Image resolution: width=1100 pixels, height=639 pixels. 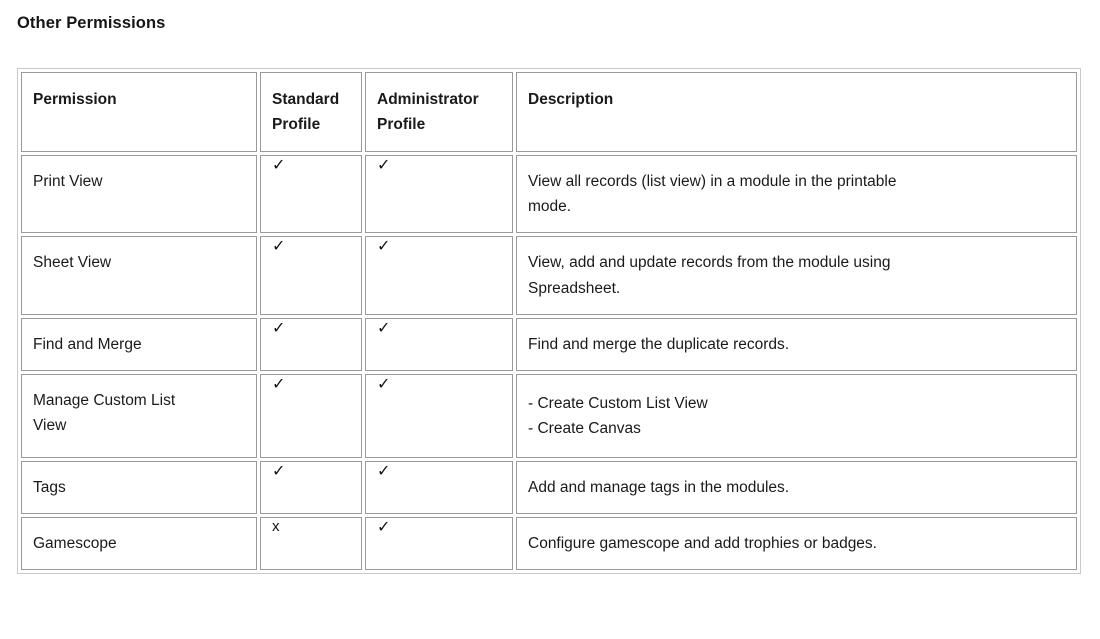 What do you see at coordinates (139, 413) in the screenshot?
I see `permission-name-label: Manage Custom List View` at bounding box center [139, 413].